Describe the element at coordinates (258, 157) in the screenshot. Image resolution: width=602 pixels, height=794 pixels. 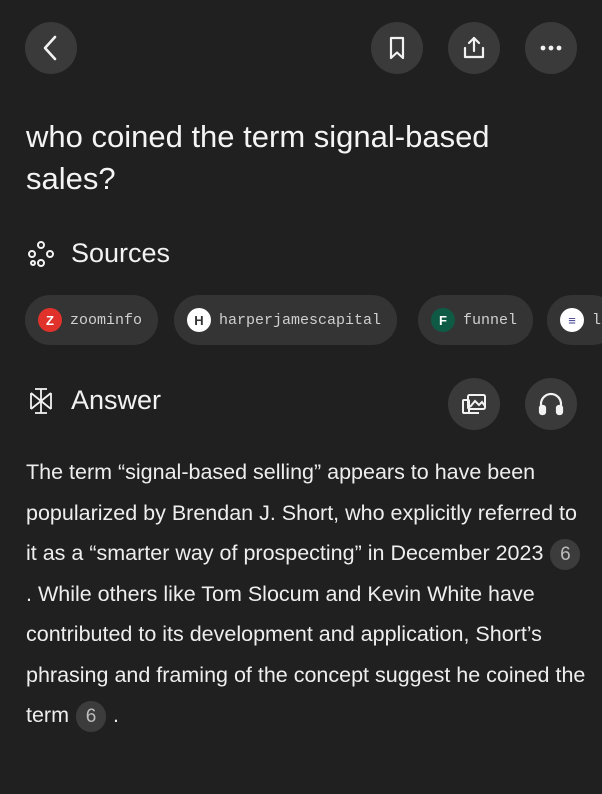
I see `question-title: who coined the term signal-based sales?` at that location.